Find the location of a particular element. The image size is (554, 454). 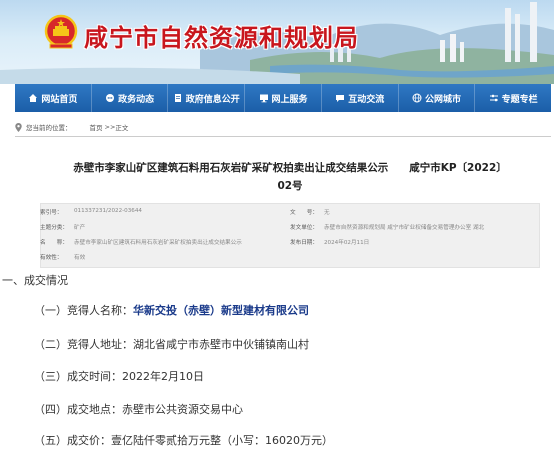

paragraph: （三）成交时间：2022年2月10日 is located at coordinates (119, 376).